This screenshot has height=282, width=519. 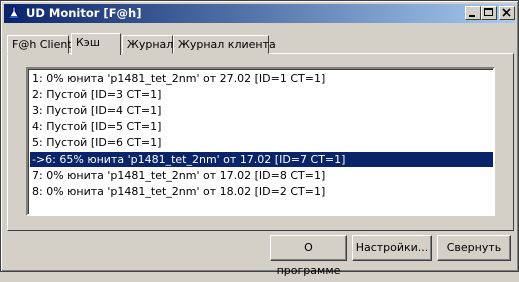 I want to click on flask-icon, so click(x=14, y=12).